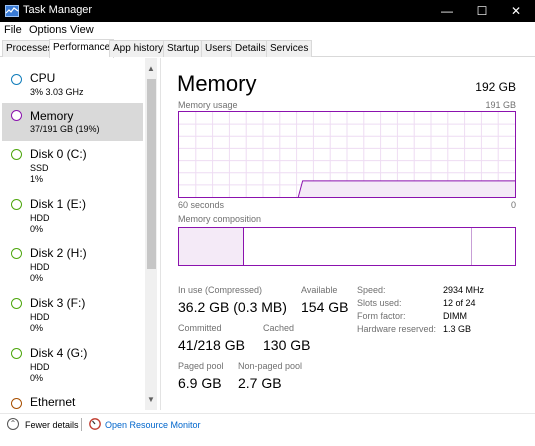 The width and height of the screenshot is (535, 446). What do you see at coordinates (267, 11) in the screenshot?
I see `title-bar: Task Manager — ☐ ✕` at bounding box center [267, 11].